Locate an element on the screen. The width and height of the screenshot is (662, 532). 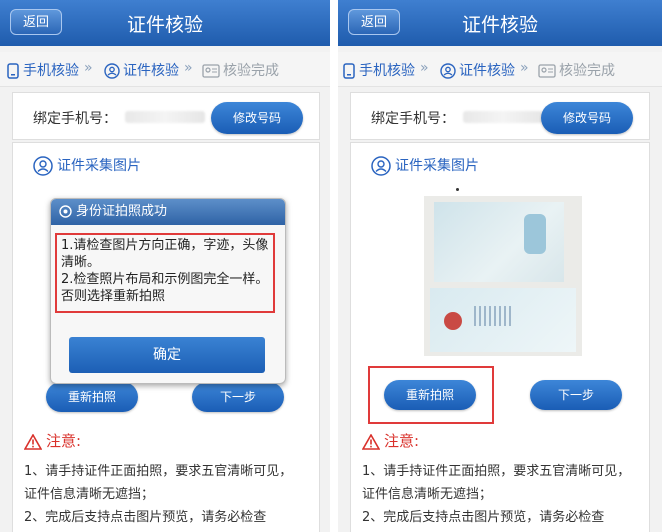
dot-mark is located at coordinates (457, 189).